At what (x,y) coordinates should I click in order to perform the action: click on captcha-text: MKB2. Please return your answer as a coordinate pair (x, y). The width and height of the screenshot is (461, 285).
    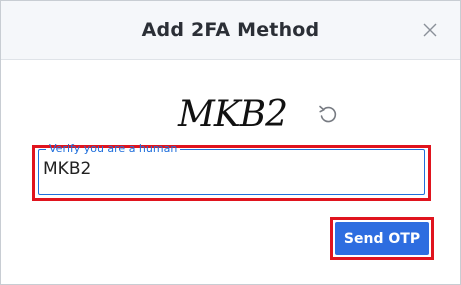
    Looking at the image, I should click on (235, 114).